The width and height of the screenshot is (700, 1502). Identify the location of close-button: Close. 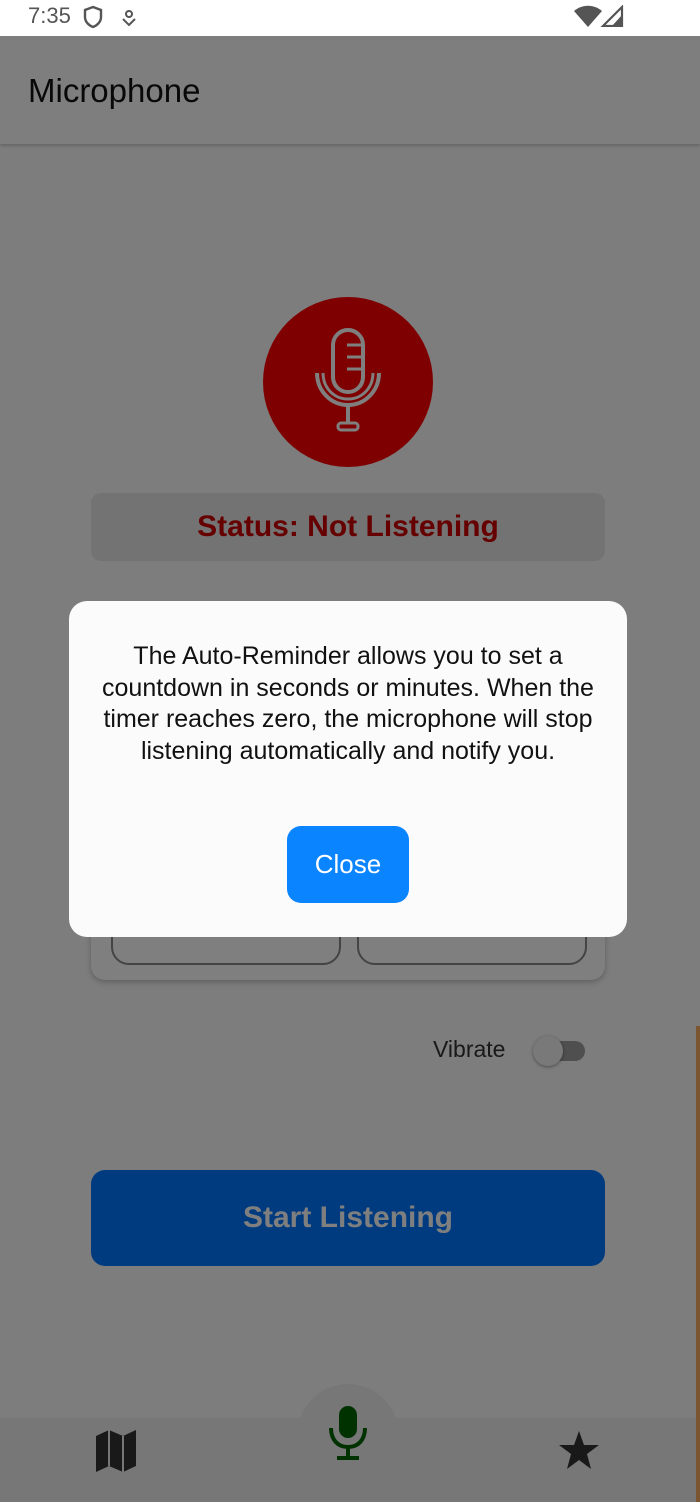
(348, 864).